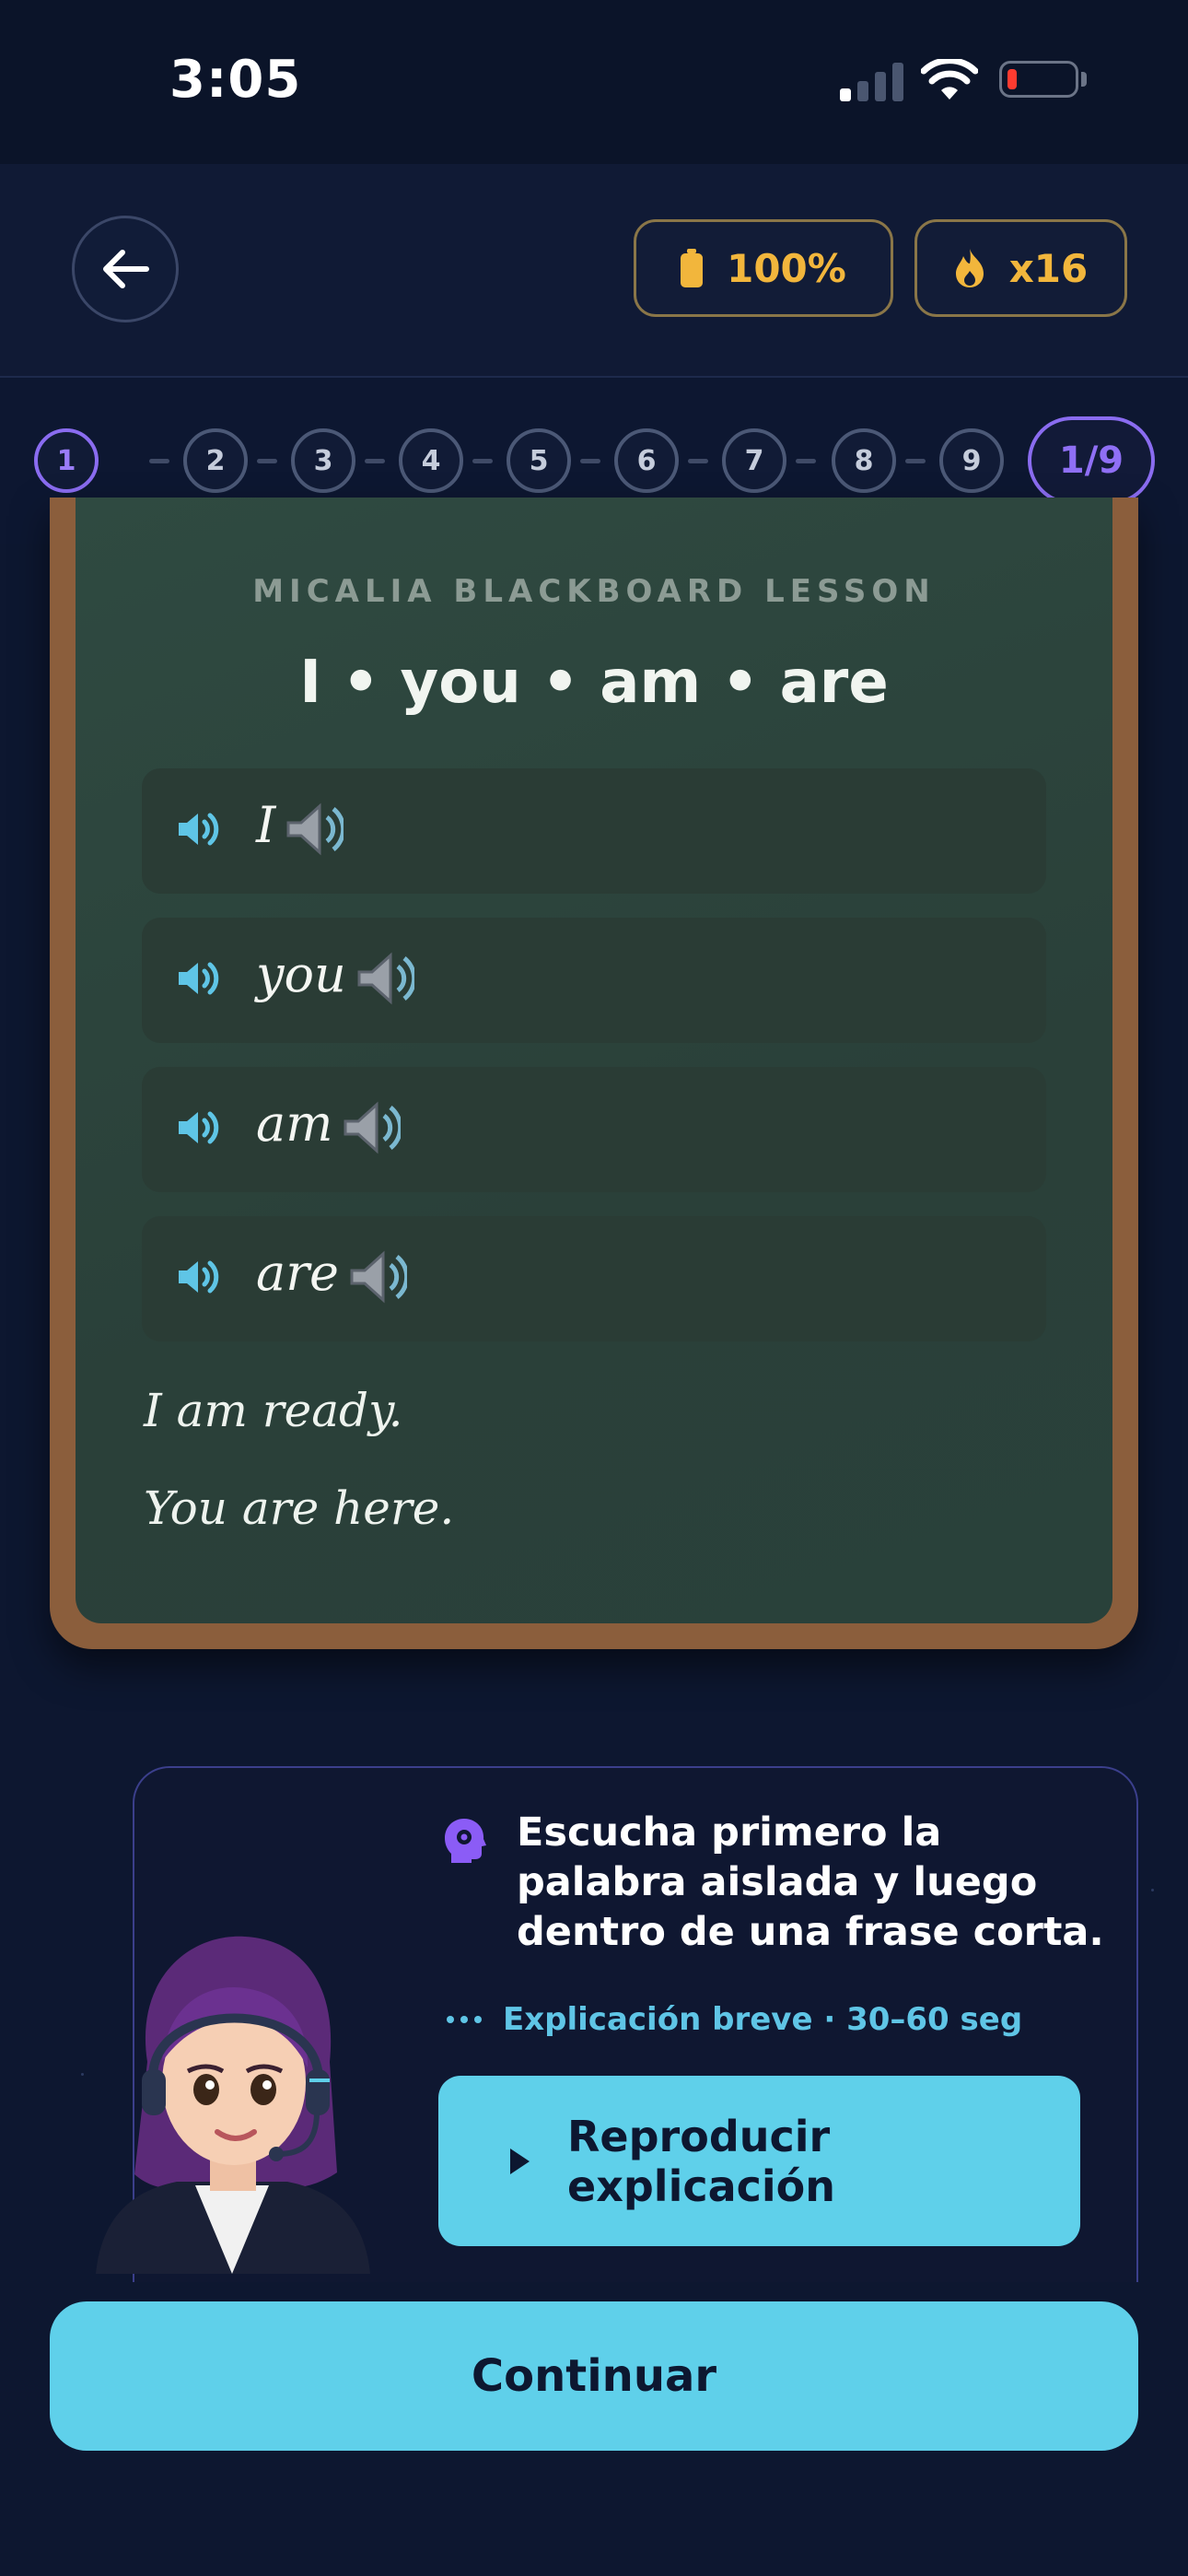  I want to click on step-counter: 1/9, so click(1091, 460).